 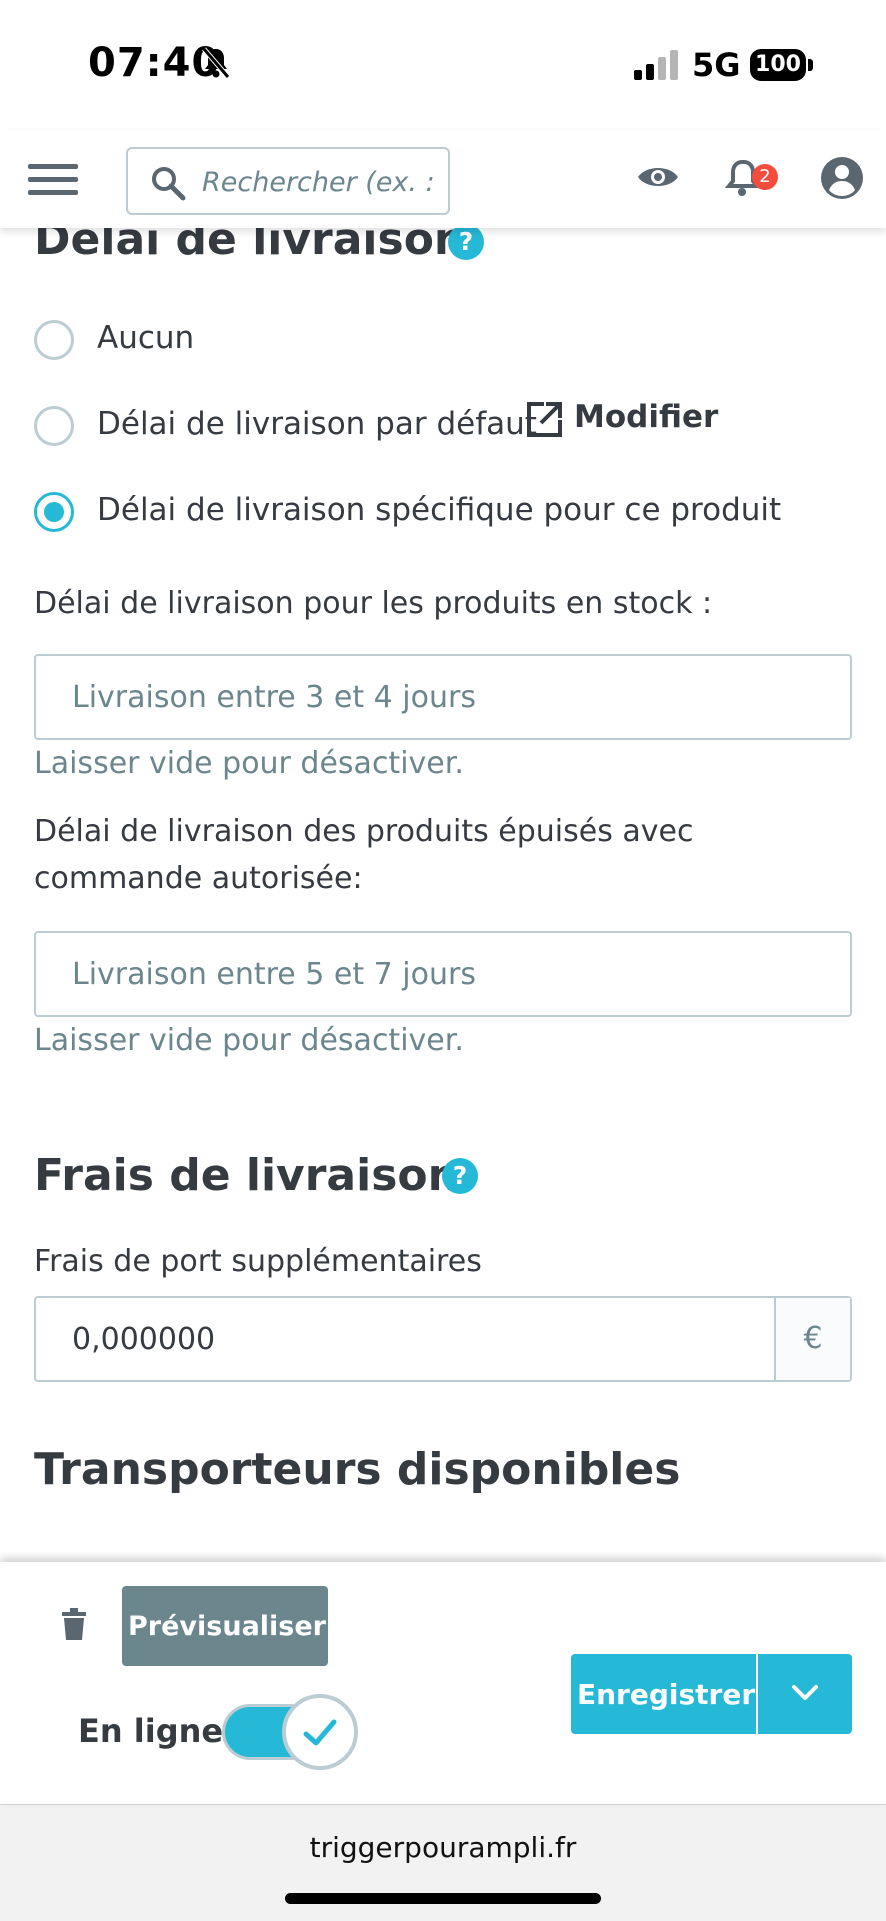 I want to click on search-box, so click(x=288, y=181).